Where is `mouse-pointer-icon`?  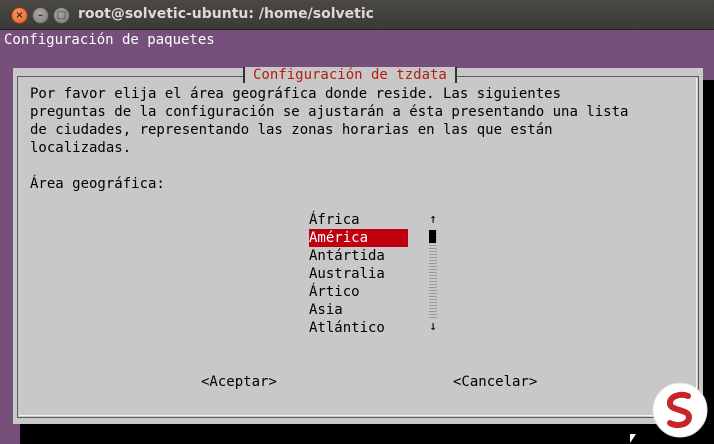
mouse-pointer-icon is located at coordinates (633, 438).